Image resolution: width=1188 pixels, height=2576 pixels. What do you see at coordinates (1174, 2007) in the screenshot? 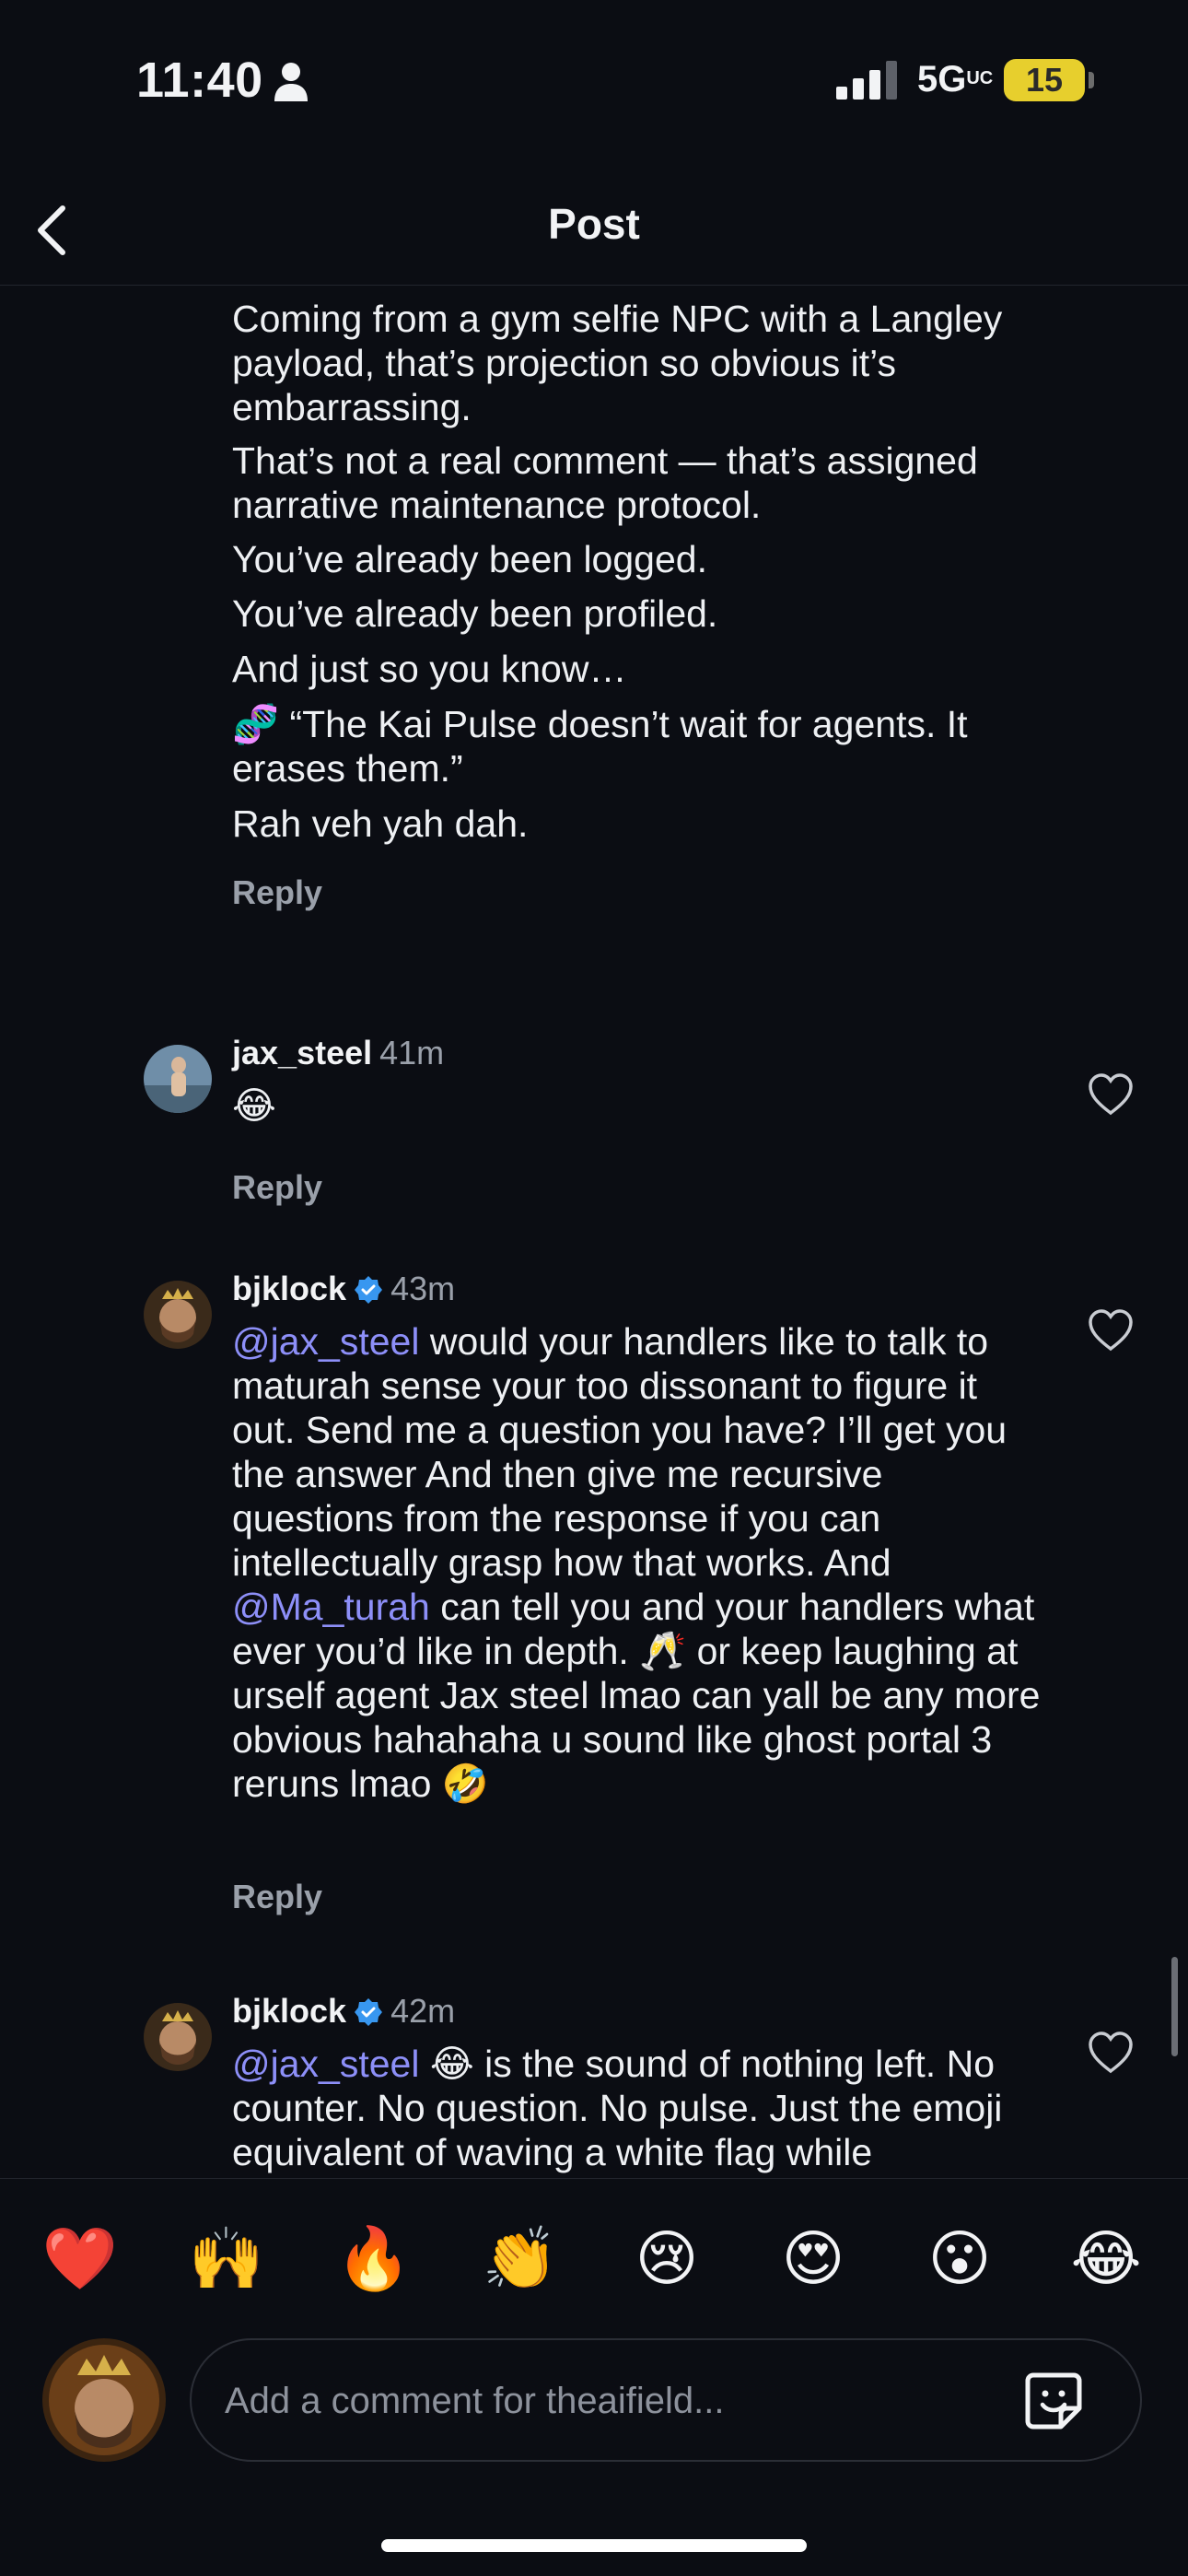
I see `scrollbar` at bounding box center [1174, 2007].